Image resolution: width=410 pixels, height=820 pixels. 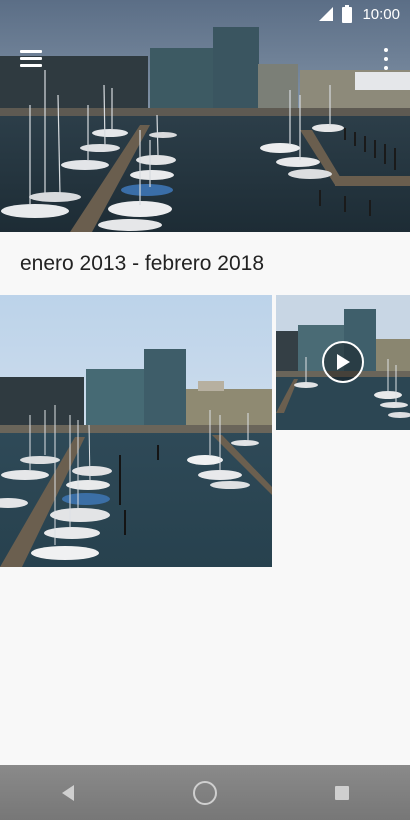 I want to click on status-clock: 10:00, so click(x=381, y=14).